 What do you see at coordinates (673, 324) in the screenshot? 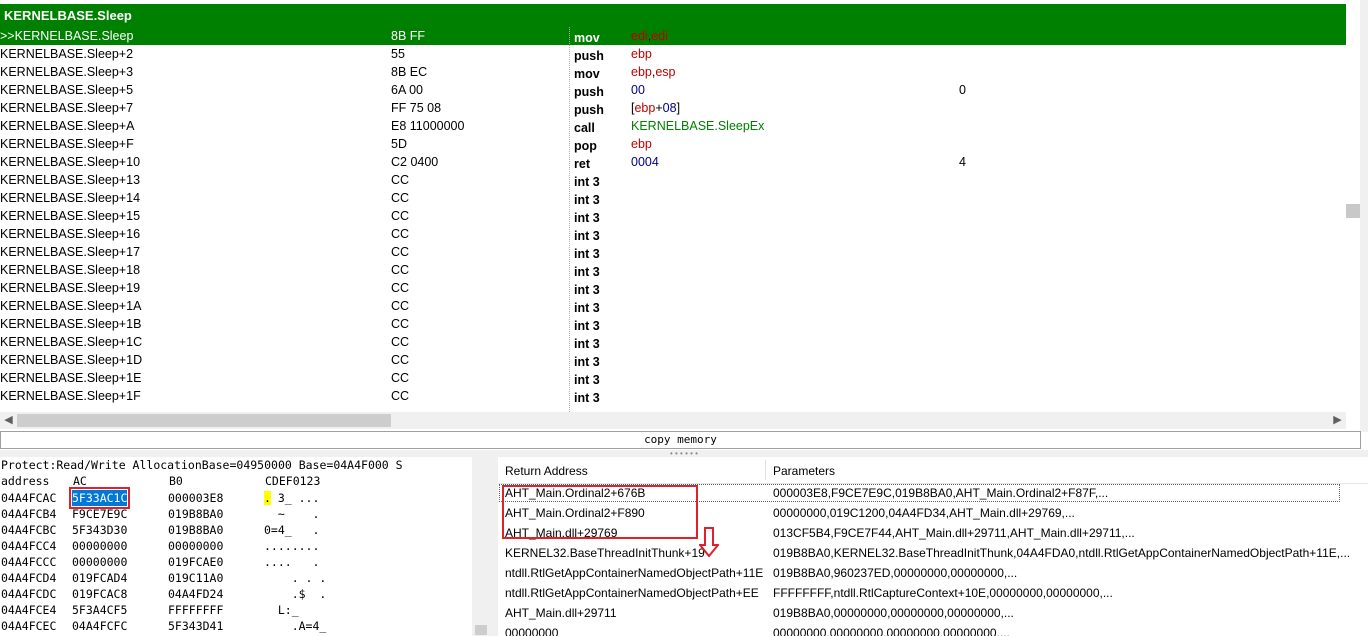
I see `disasm-row: KERNELBASE.Sleep+1B CC int 3` at bounding box center [673, 324].